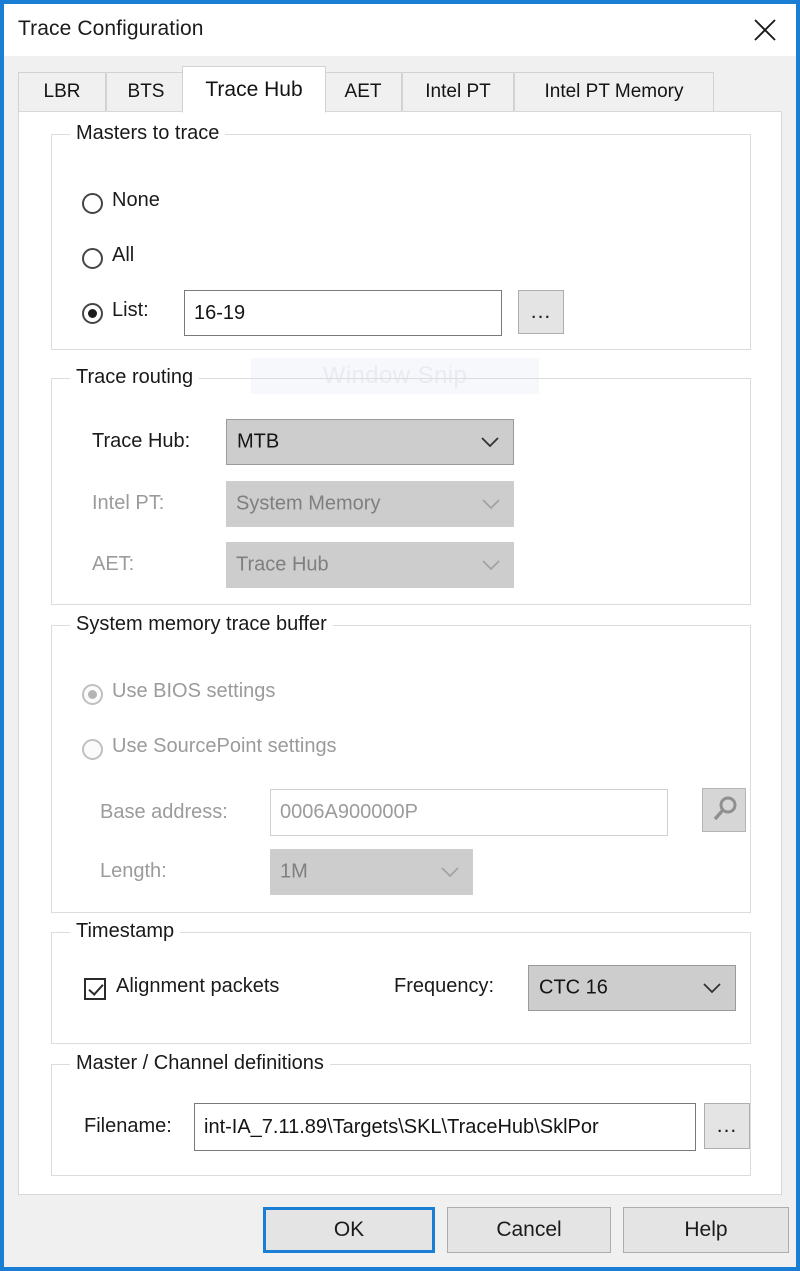 Image resolution: width=800 pixels, height=1271 pixels. Describe the element at coordinates (92, 694) in the screenshot. I see `radio-use-bios-settings` at that location.